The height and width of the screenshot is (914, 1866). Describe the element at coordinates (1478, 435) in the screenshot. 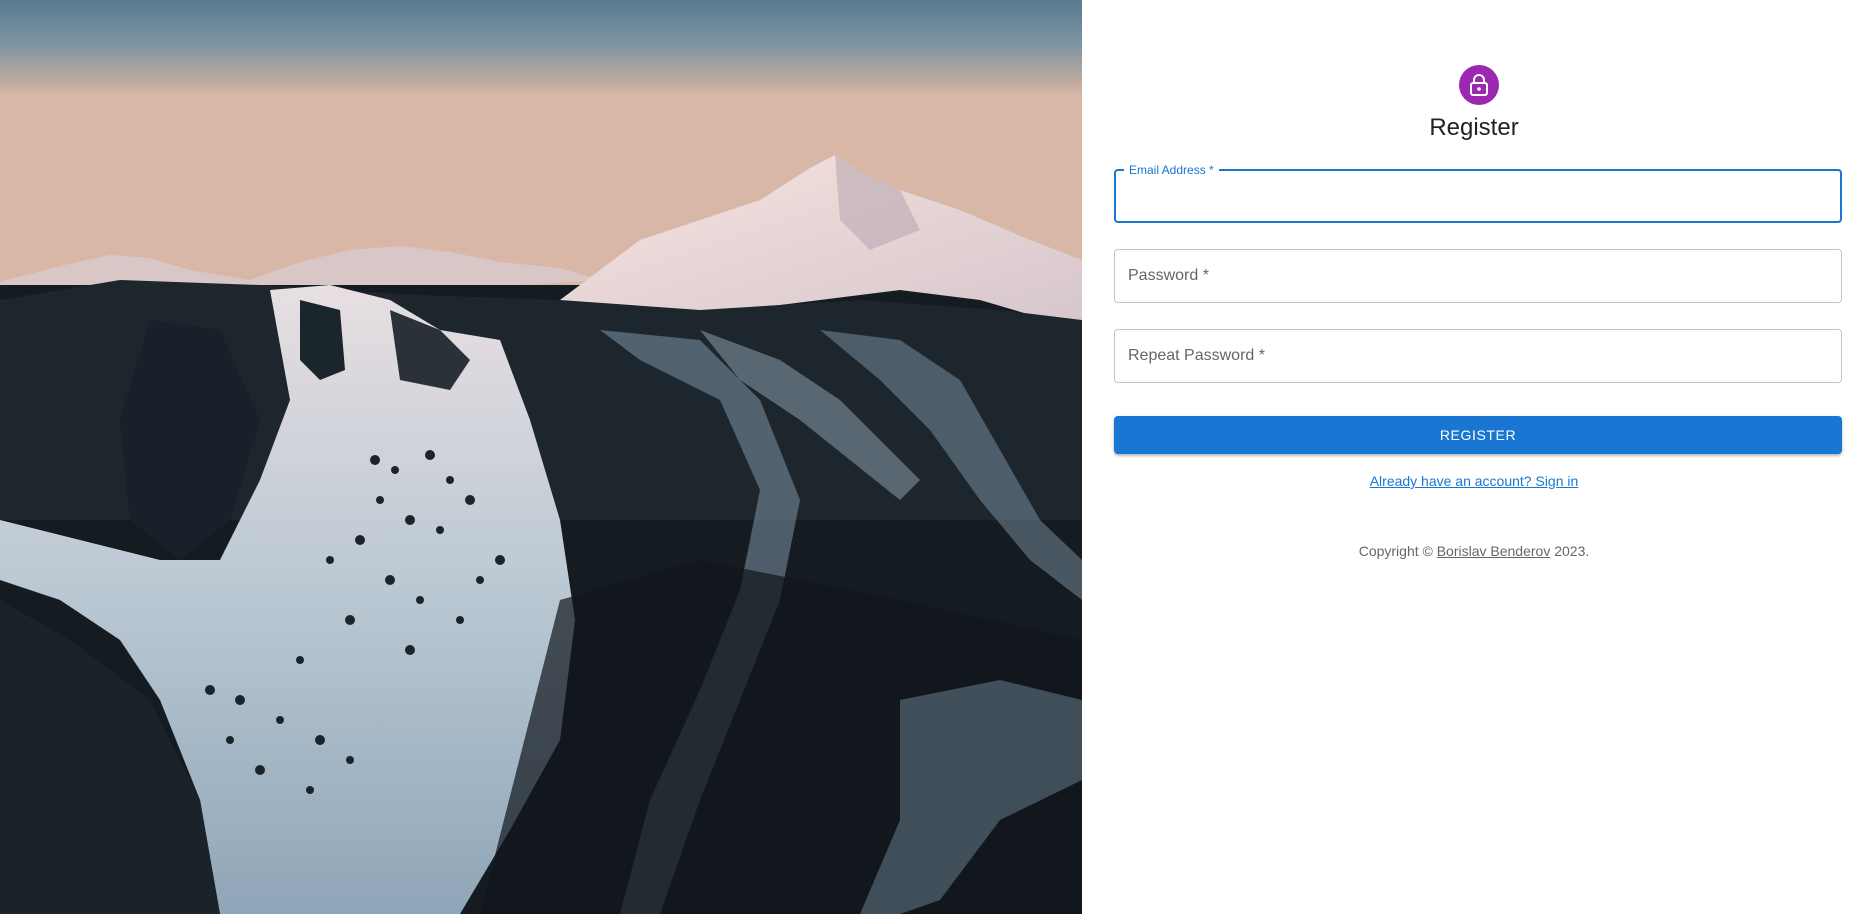

I see `register-button: REGISTER` at that location.